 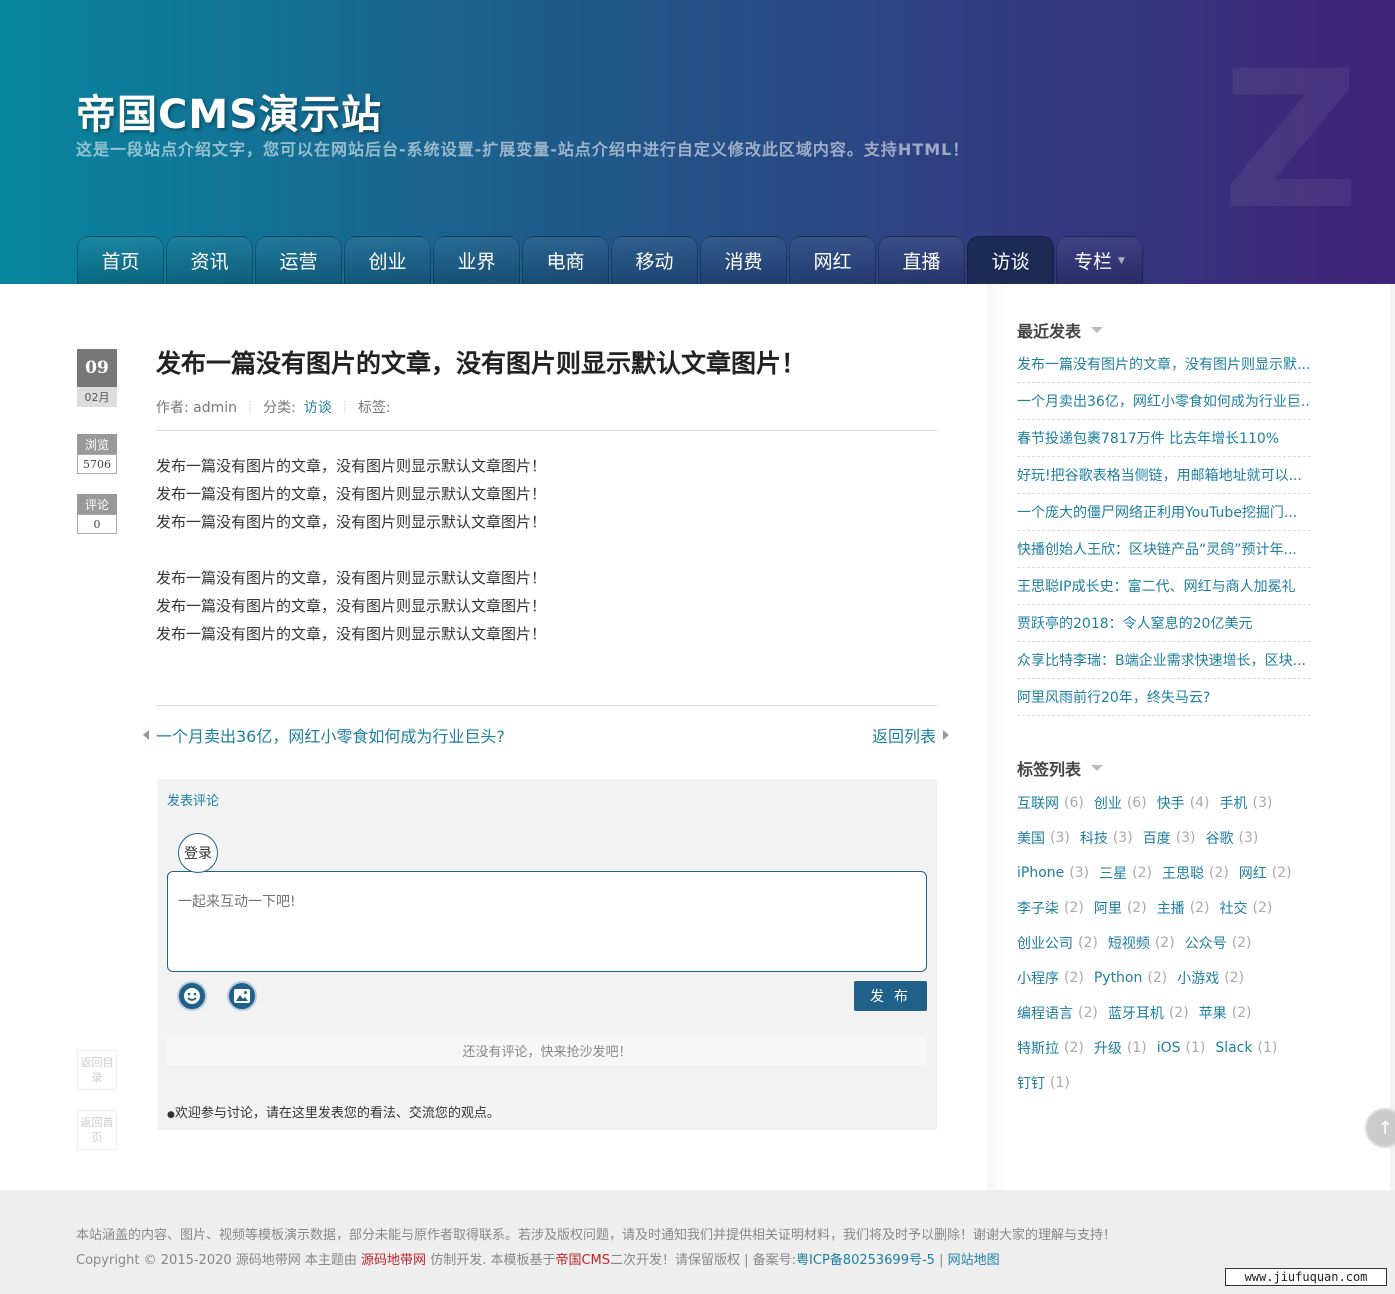 What do you see at coordinates (1195, 872) in the screenshot?
I see `tag-link: 王思聪 (2)` at bounding box center [1195, 872].